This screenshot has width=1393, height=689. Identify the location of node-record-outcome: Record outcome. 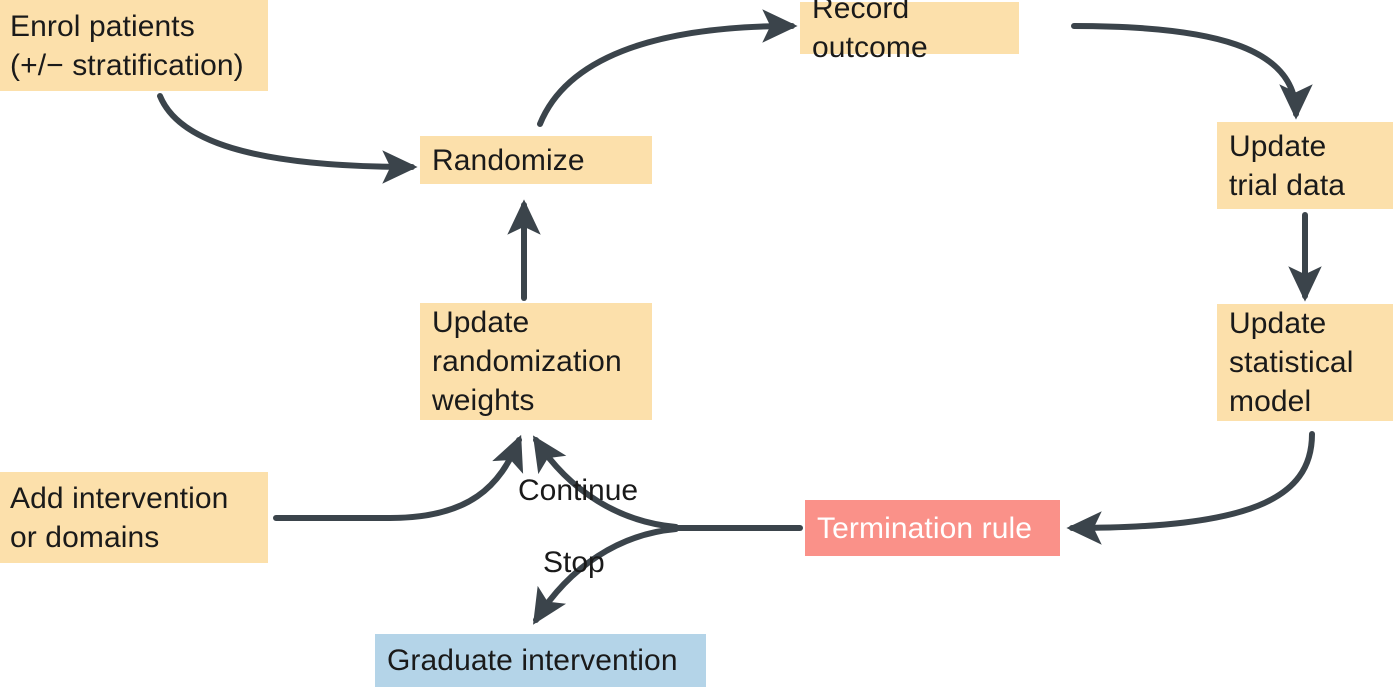
(909, 32).